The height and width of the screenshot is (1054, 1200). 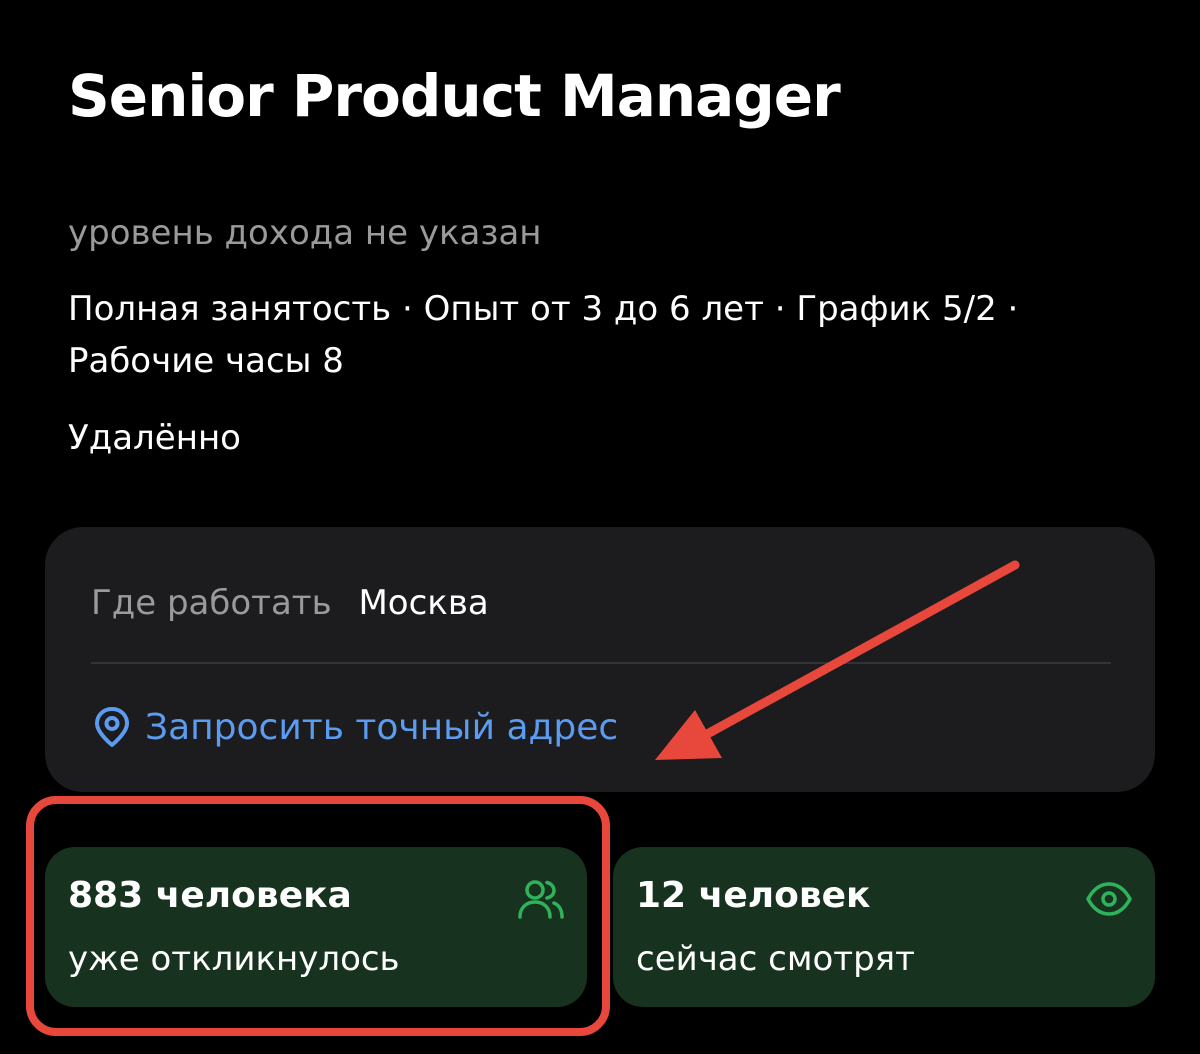 I want to click on vacancy-title: Senior Product Manager, so click(x=454, y=96).